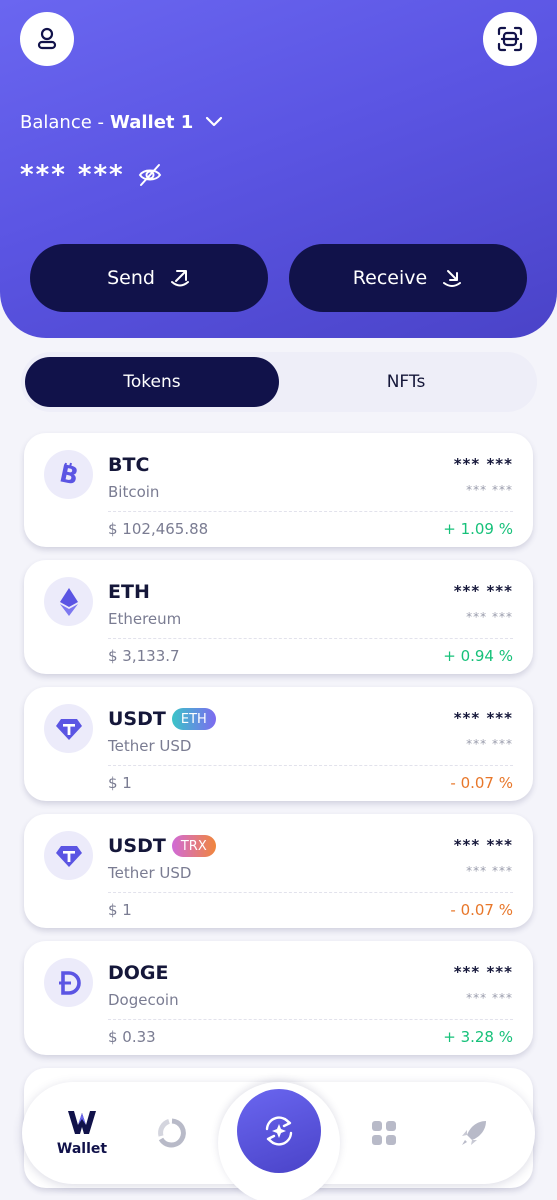  What do you see at coordinates (138, 973) in the screenshot?
I see `token-symbol: DOGE` at bounding box center [138, 973].